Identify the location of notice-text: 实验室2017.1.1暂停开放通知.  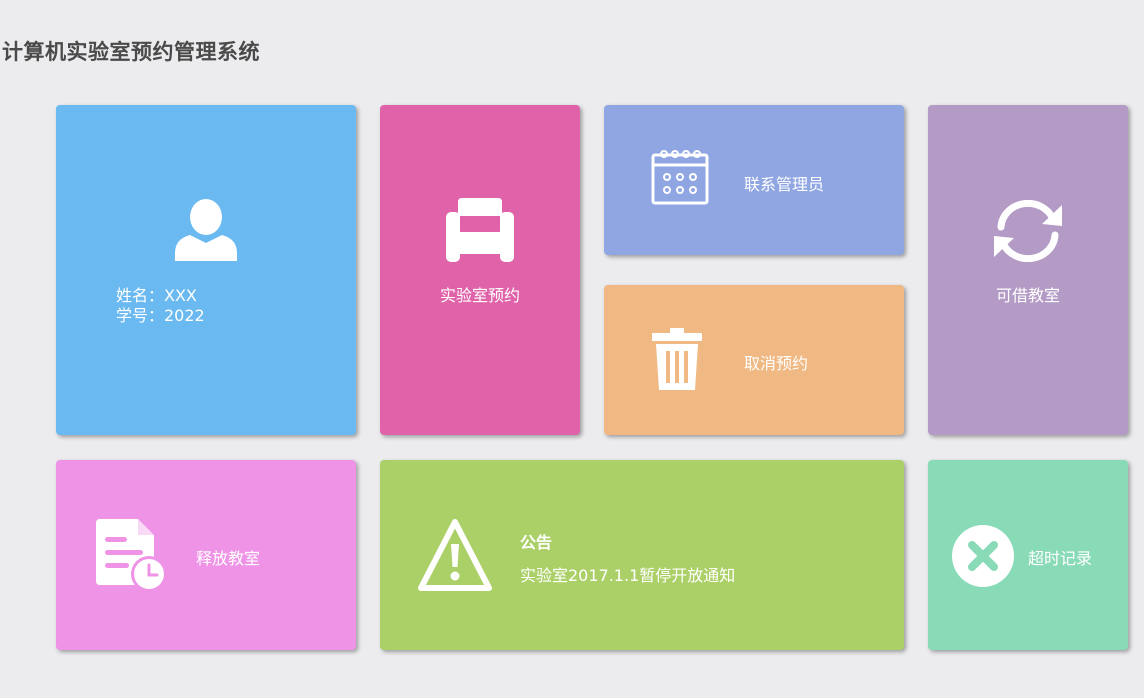
(627, 574).